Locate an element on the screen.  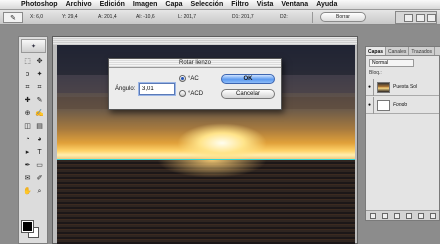
radio-unselected-icon is located at coordinates (182, 93).